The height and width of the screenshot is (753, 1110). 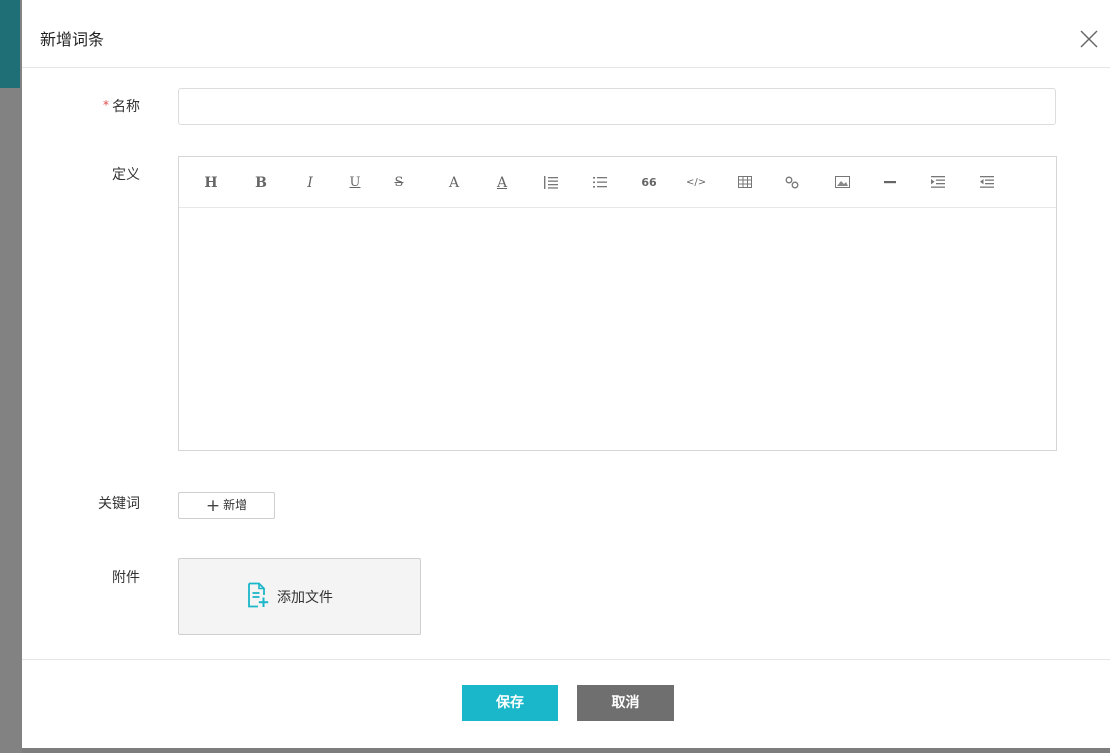 What do you see at coordinates (126, 107) in the screenshot?
I see `name-label-text: 名称` at bounding box center [126, 107].